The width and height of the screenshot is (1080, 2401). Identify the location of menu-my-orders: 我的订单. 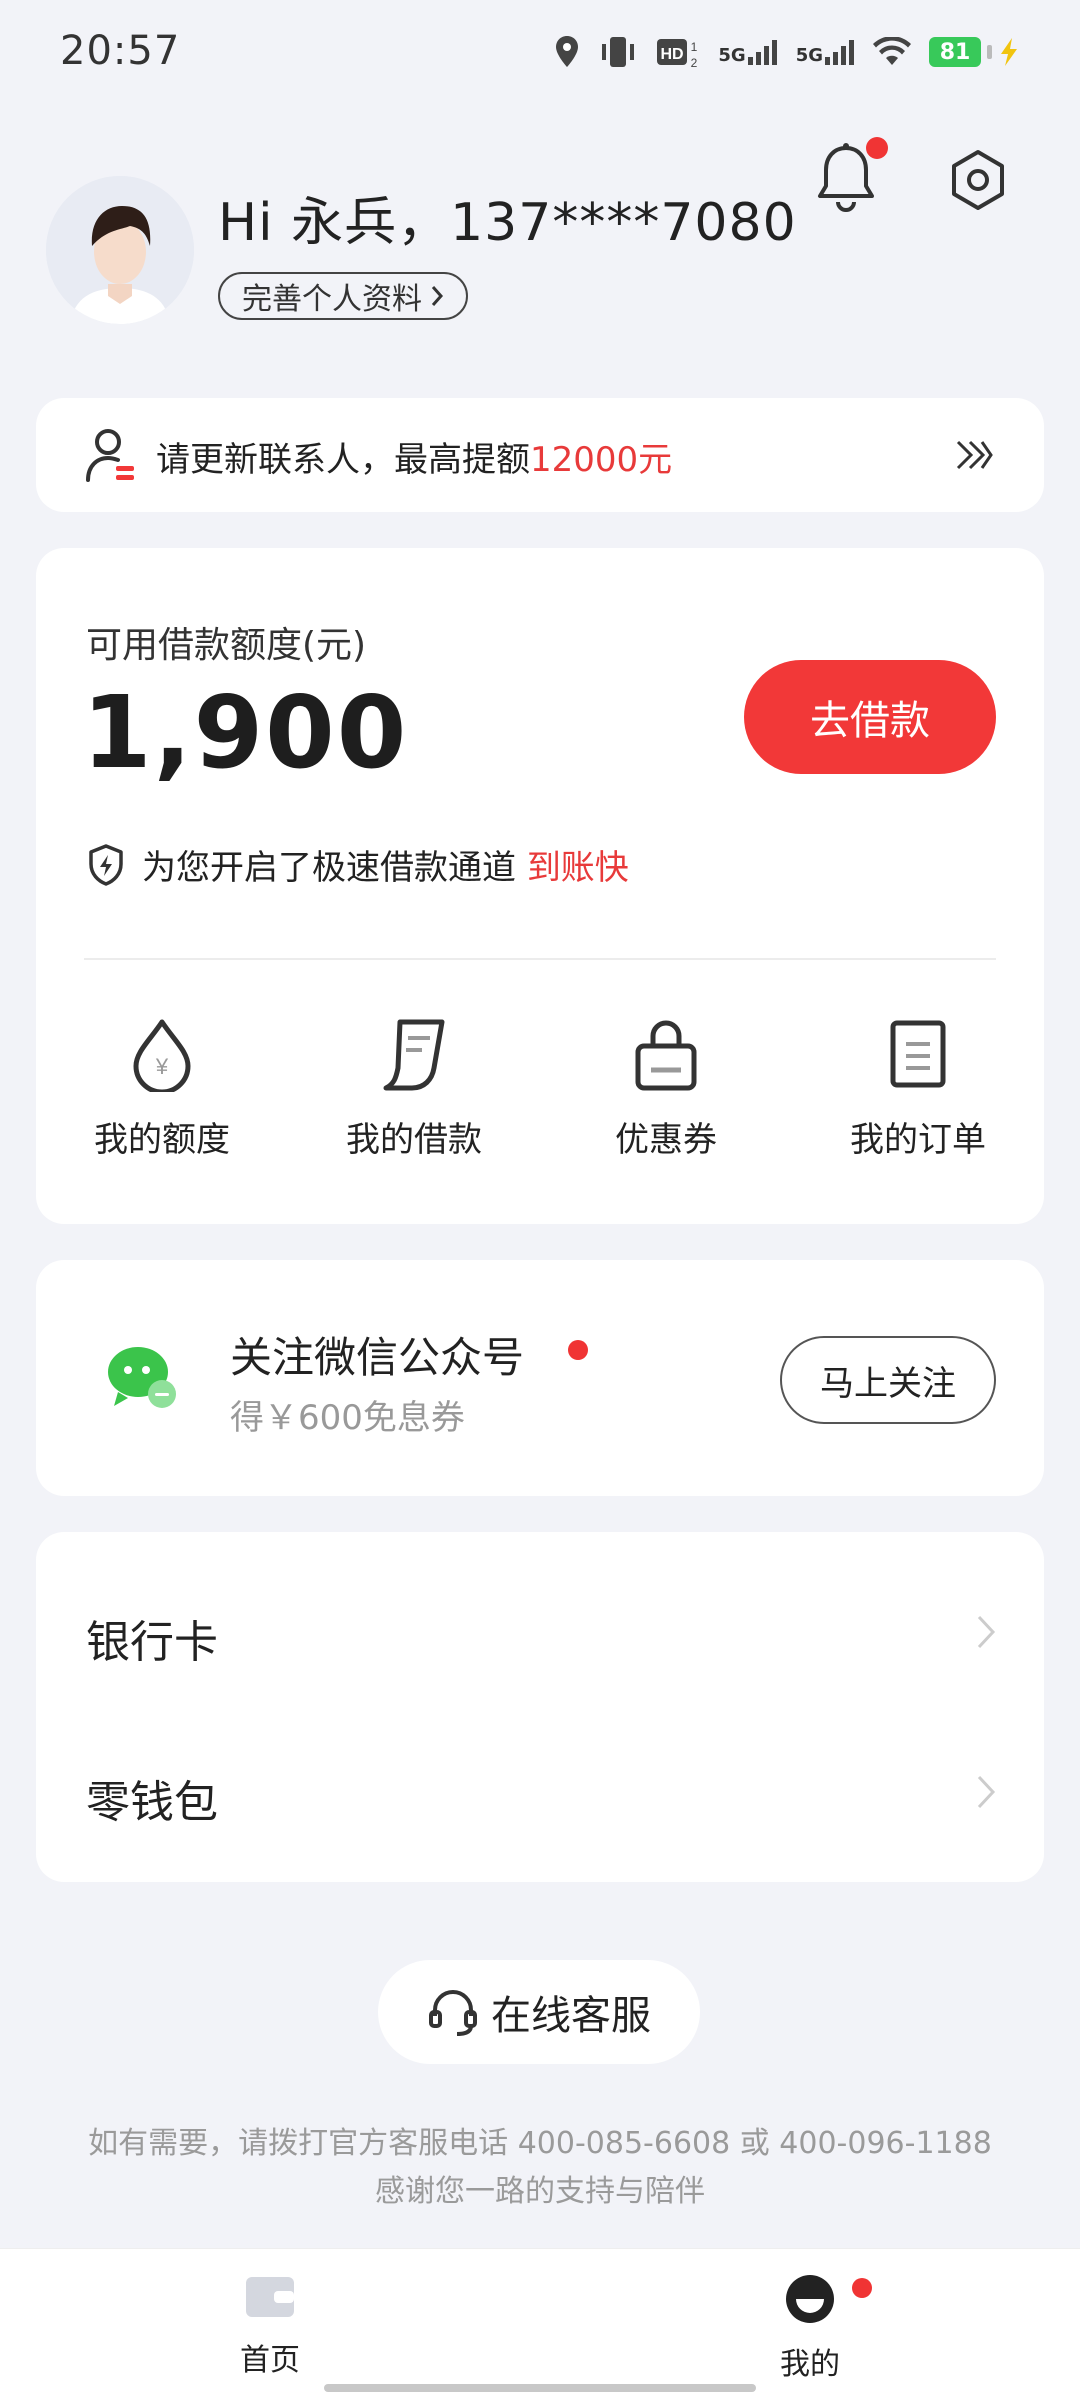
(918, 1103).